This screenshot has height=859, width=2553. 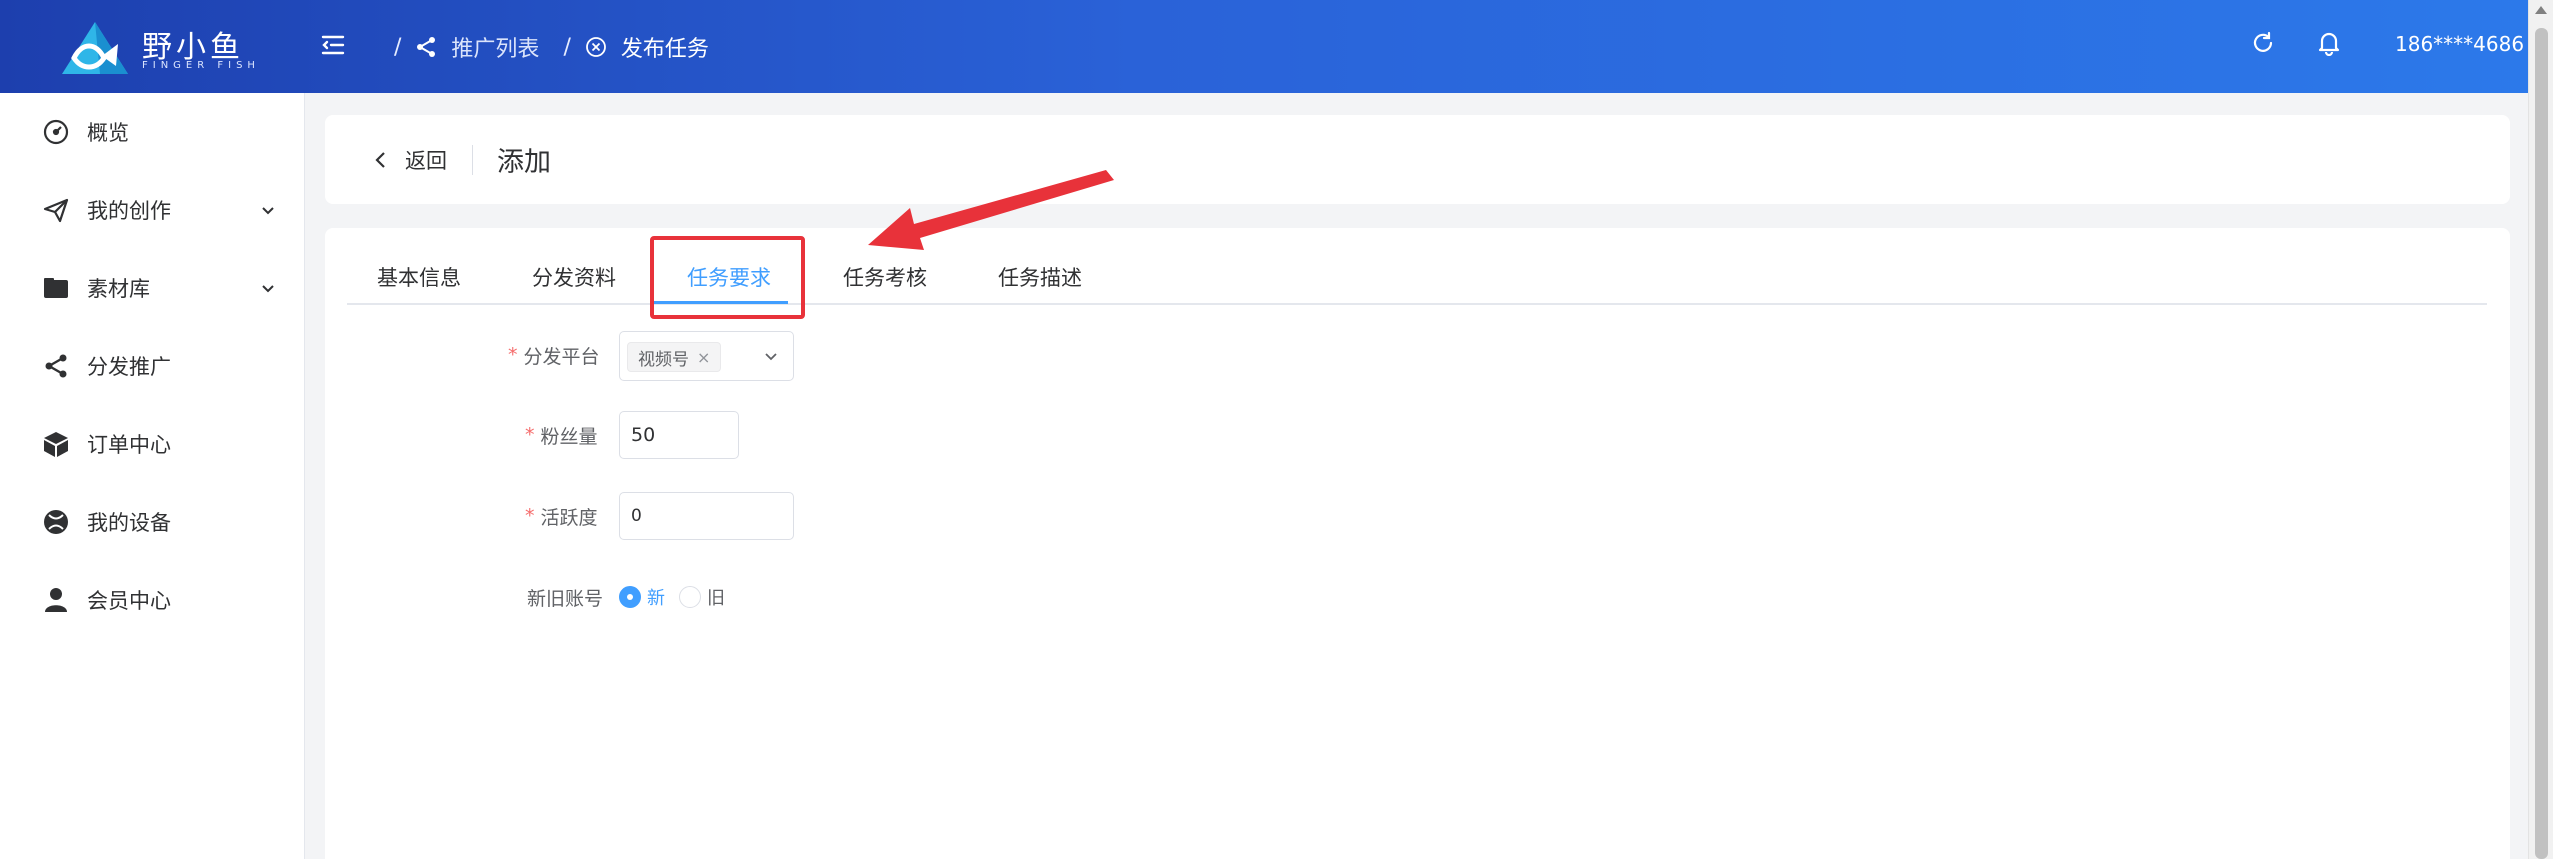 What do you see at coordinates (1417, 266) in the screenshot?
I see `tab-bar: 基本信息 分发资料 任务要求 任务考核 任务描述` at bounding box center [1417, 266].